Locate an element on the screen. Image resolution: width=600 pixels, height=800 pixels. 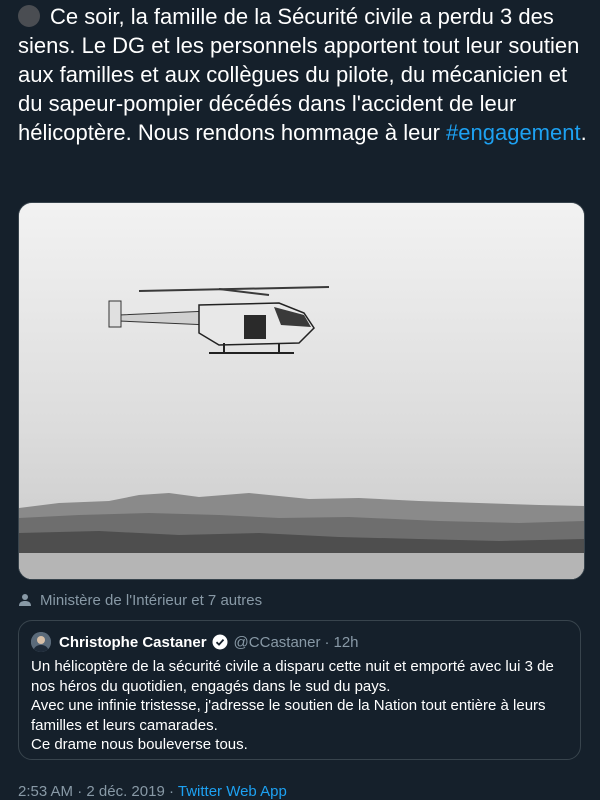
tweet-date: 2 déc. 2019 is located at coordinates (125, 791).